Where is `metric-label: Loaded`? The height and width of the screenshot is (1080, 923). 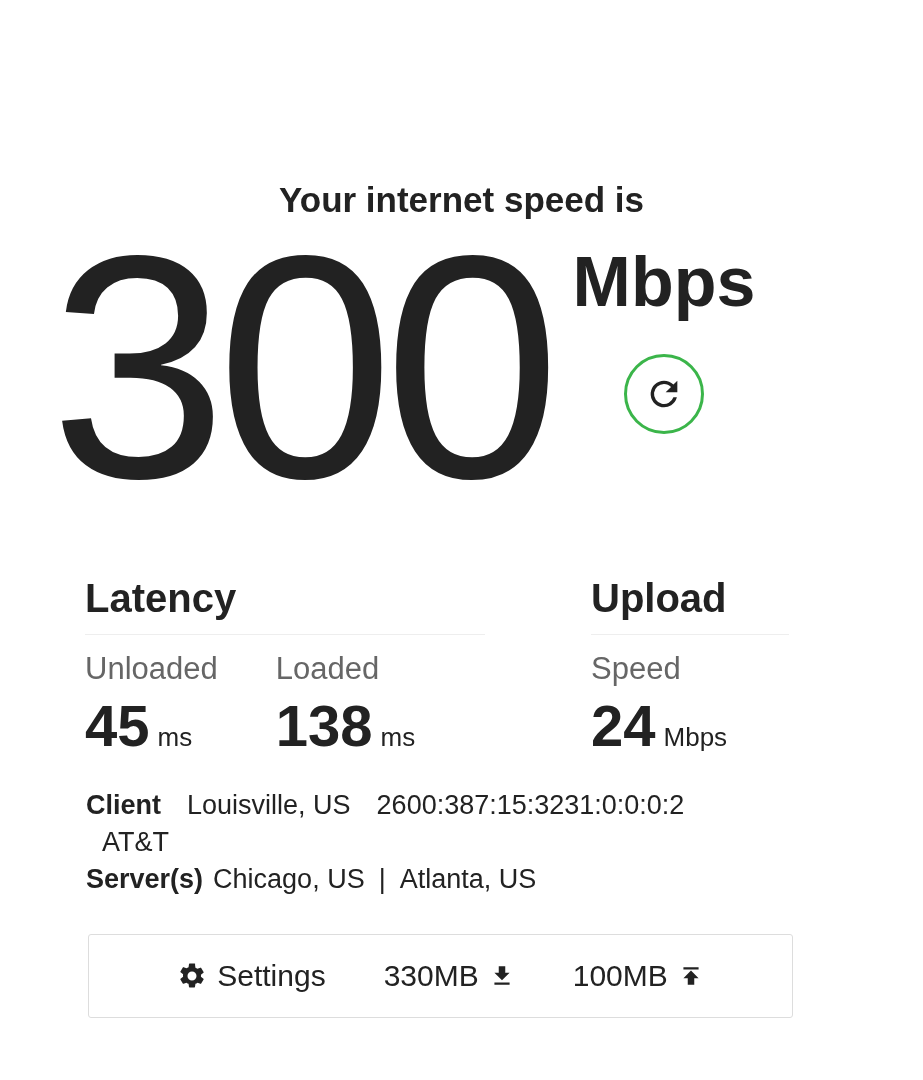
metric-label: Loaded is located at coordinates (328, 669).